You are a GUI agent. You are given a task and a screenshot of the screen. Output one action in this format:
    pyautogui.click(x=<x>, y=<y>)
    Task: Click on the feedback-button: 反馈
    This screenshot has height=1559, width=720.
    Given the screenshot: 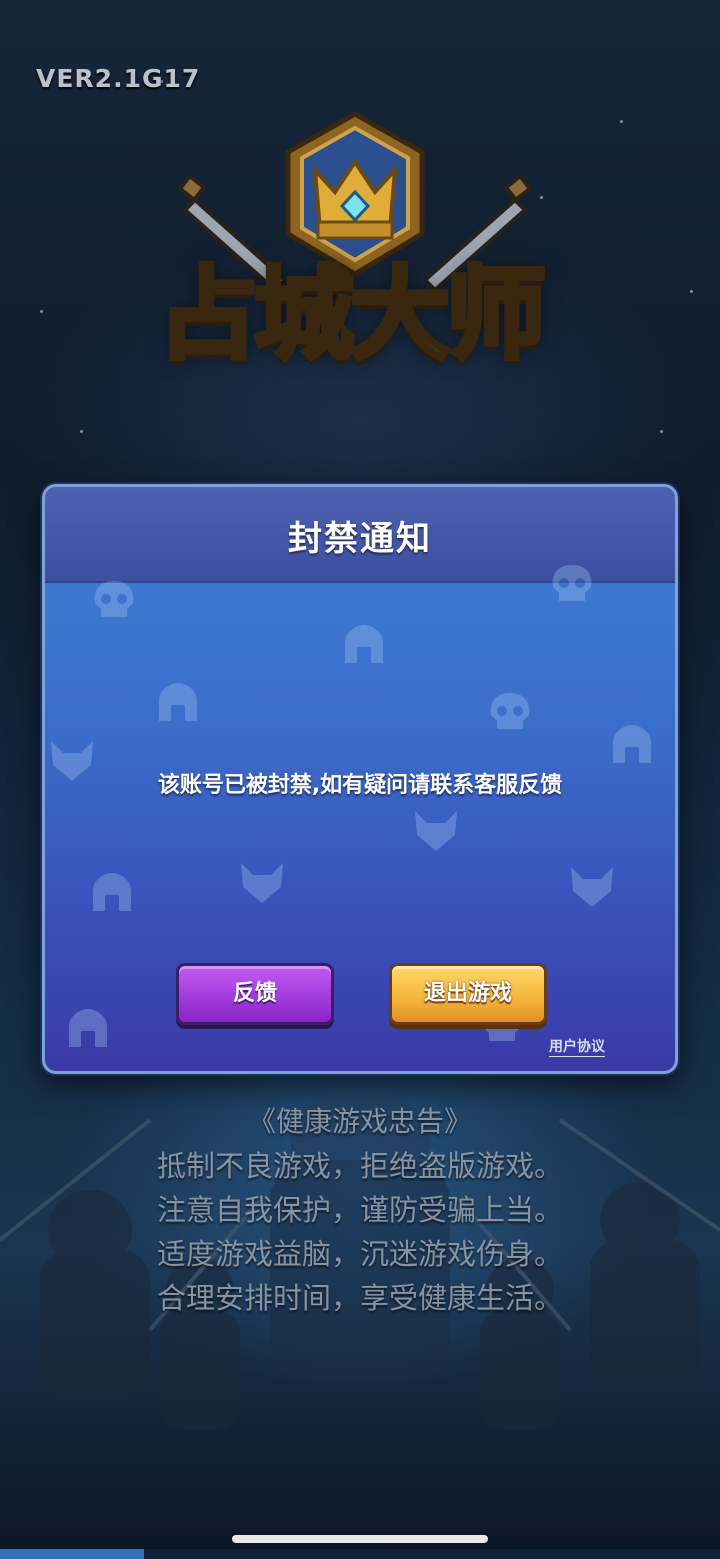 What is the action you would take?
    pyautogui.click(x=255, y=994)
    